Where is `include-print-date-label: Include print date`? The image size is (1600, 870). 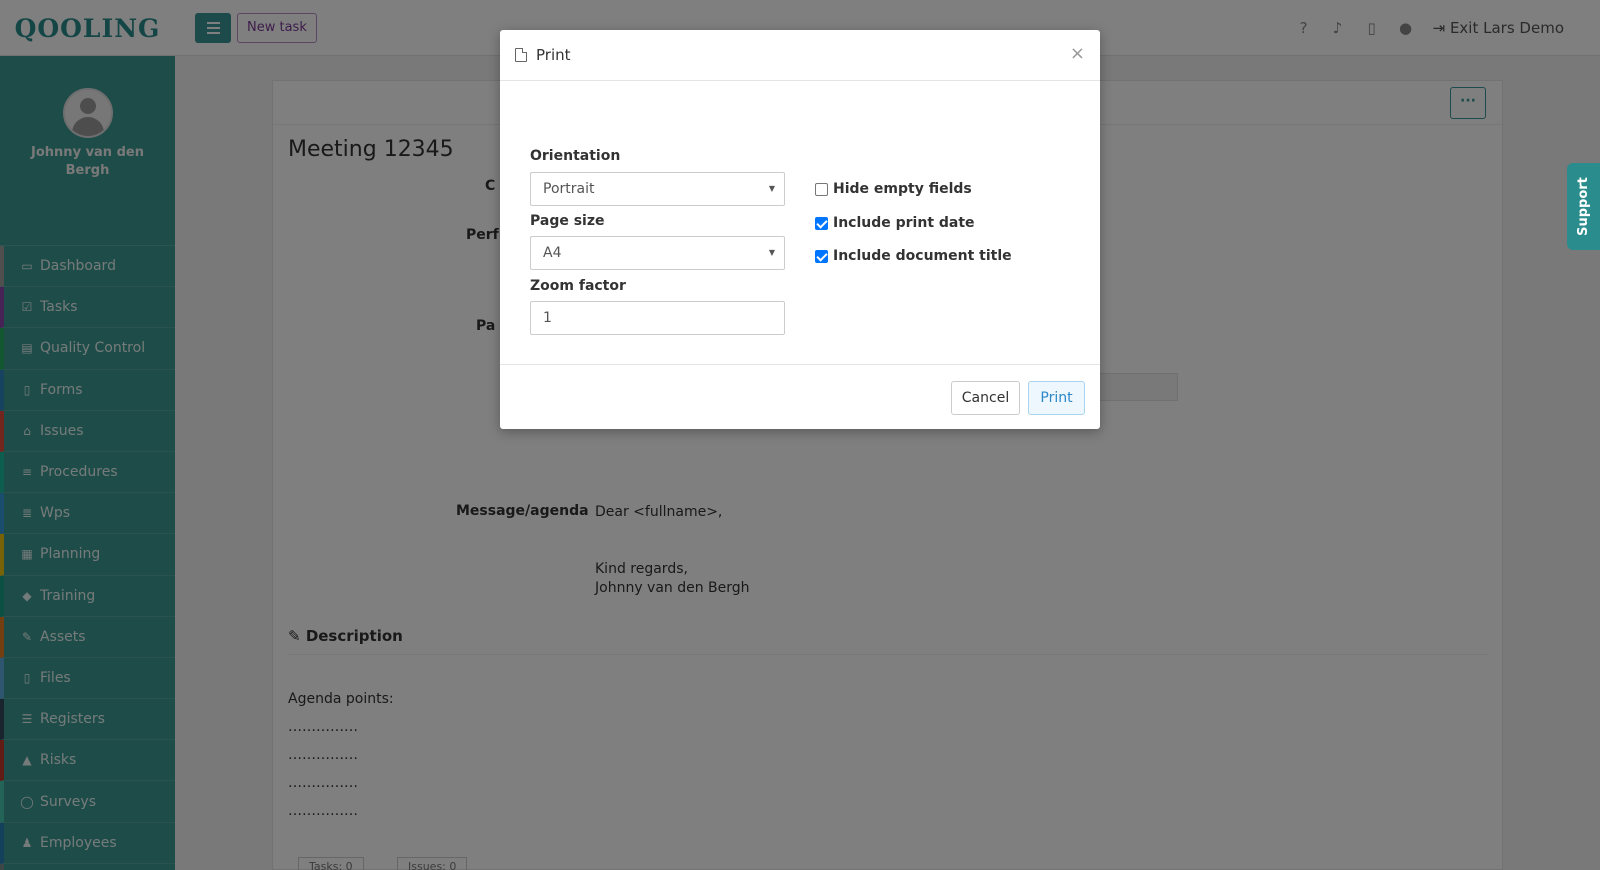 include-print-date-label: Include print date is located at coordinates (904, 223).